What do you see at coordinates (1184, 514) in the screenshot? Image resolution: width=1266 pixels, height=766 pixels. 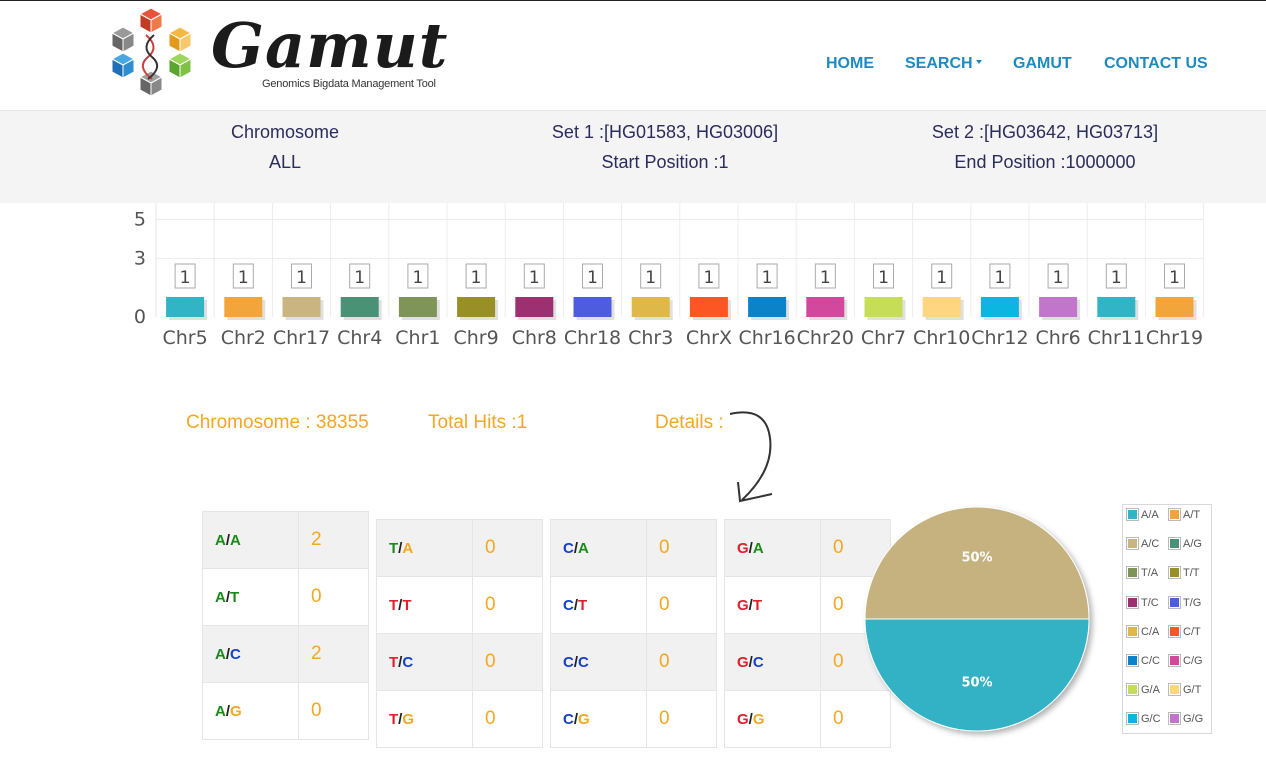 I see `legend-item: A/T` at bounding box center [1184, 514].